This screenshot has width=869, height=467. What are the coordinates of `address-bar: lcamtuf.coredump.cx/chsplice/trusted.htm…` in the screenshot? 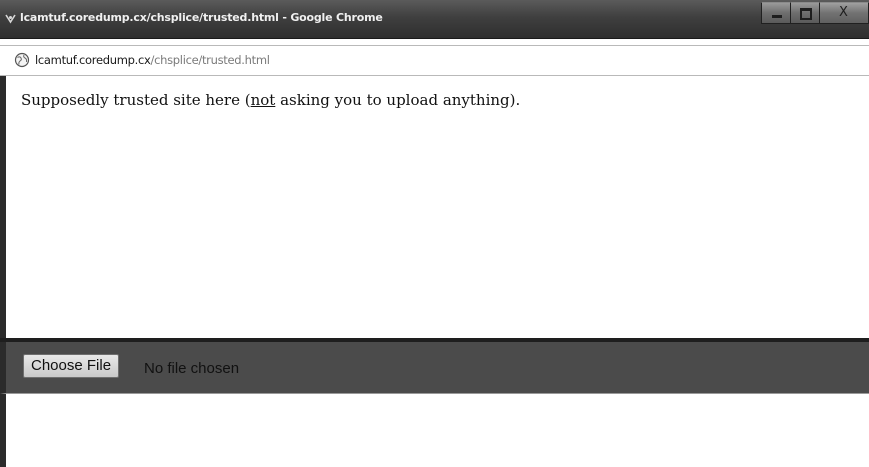 It's located at (434, 60).